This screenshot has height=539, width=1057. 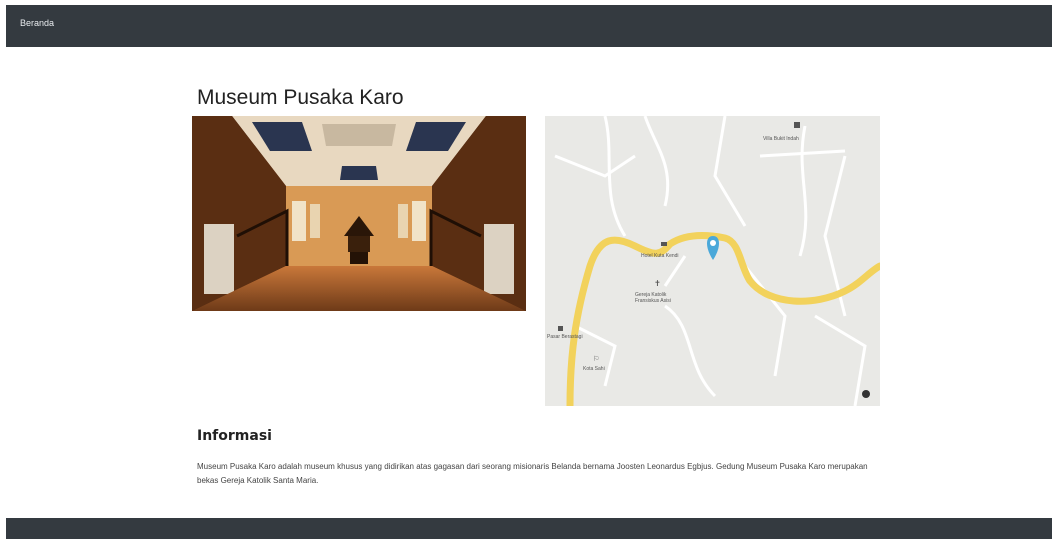 I want to click on market-icon, so click(x=560, y=328).